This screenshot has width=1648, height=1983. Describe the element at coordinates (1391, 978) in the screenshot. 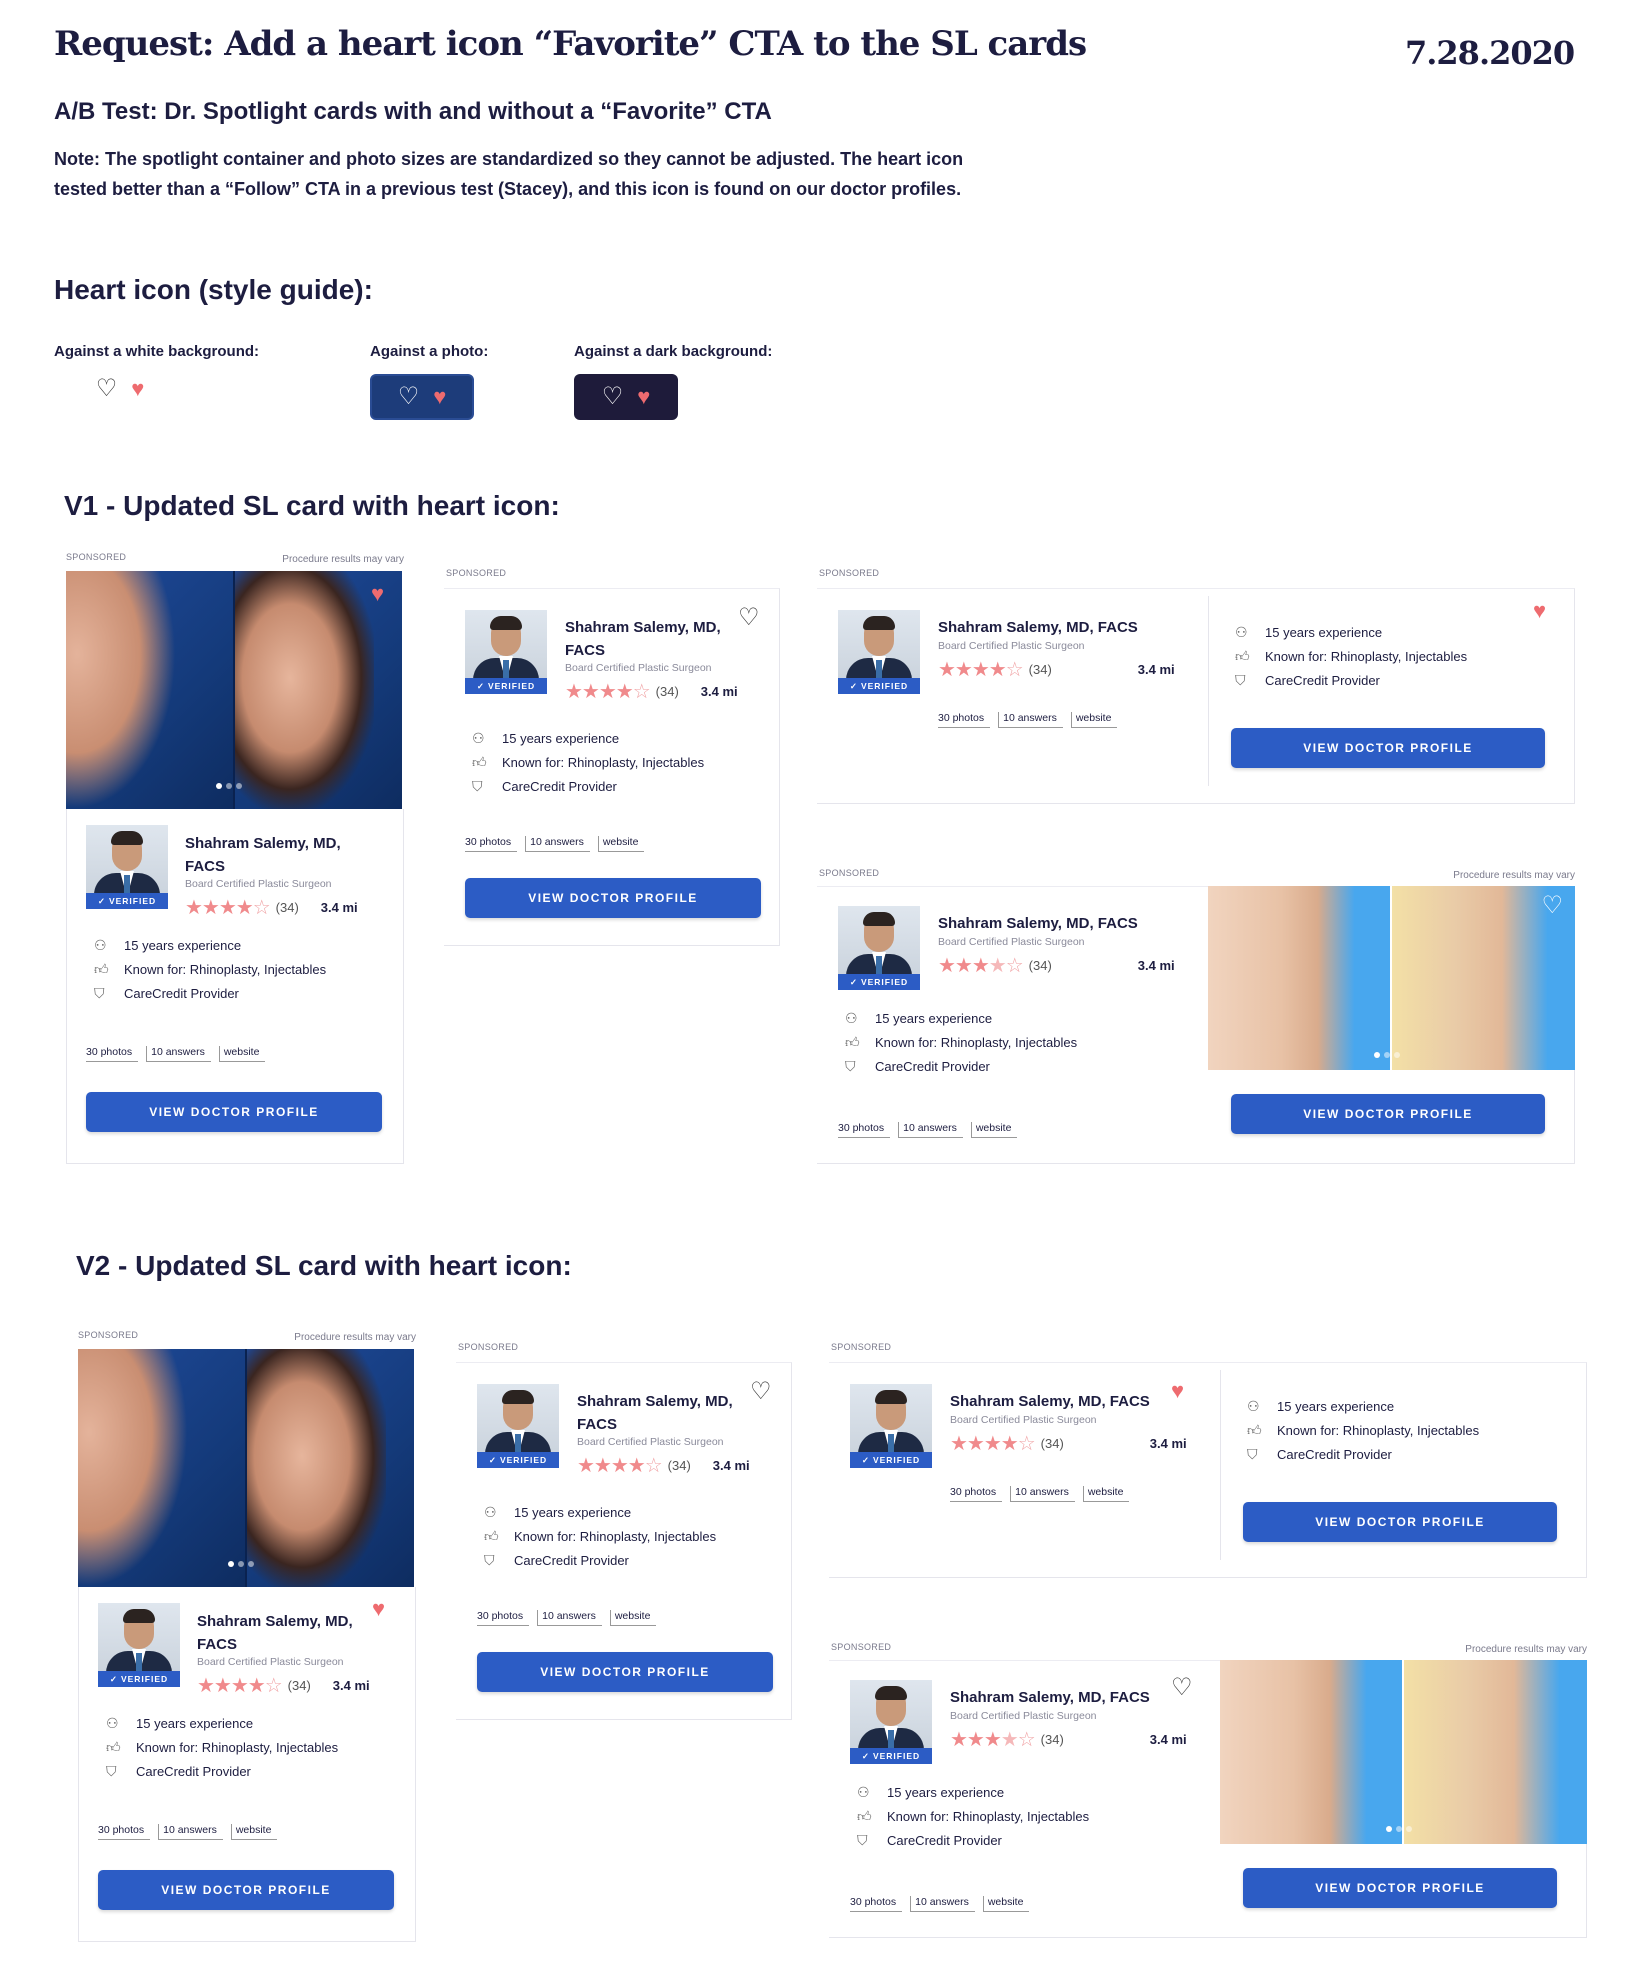

I see `before-after-photo: ♡` at that location.